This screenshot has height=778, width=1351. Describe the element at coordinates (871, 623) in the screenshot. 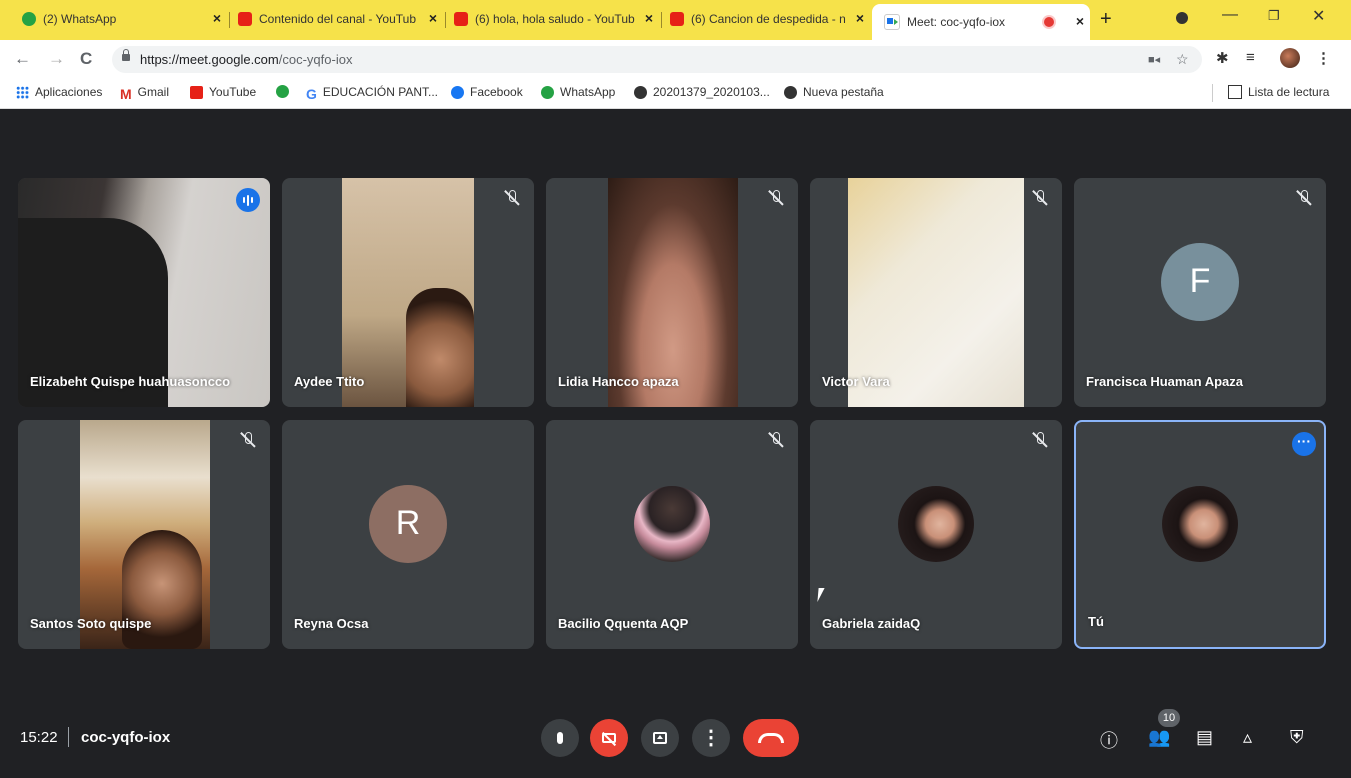

I see `participant-name: Gabriela zaidaQ` at that location.